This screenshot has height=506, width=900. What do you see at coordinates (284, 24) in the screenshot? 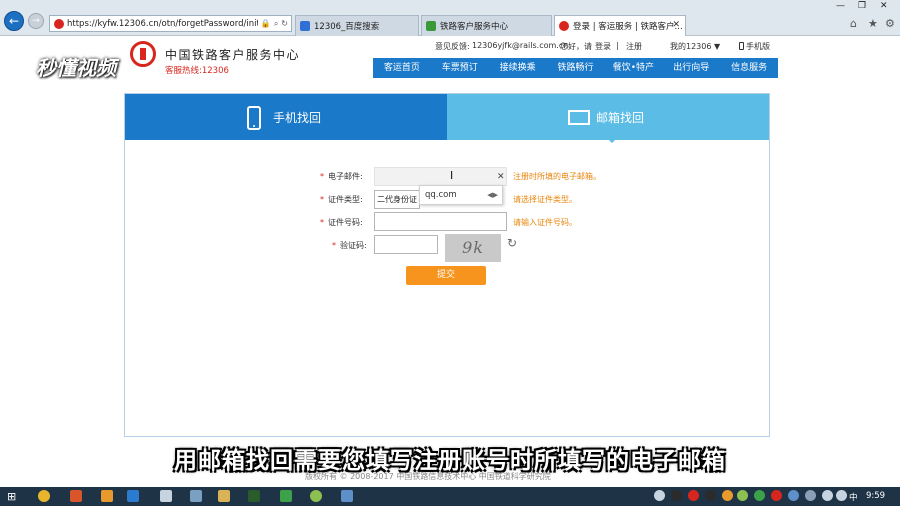
I see `refresh-icon: ↻` at bounding box center [284, 24].